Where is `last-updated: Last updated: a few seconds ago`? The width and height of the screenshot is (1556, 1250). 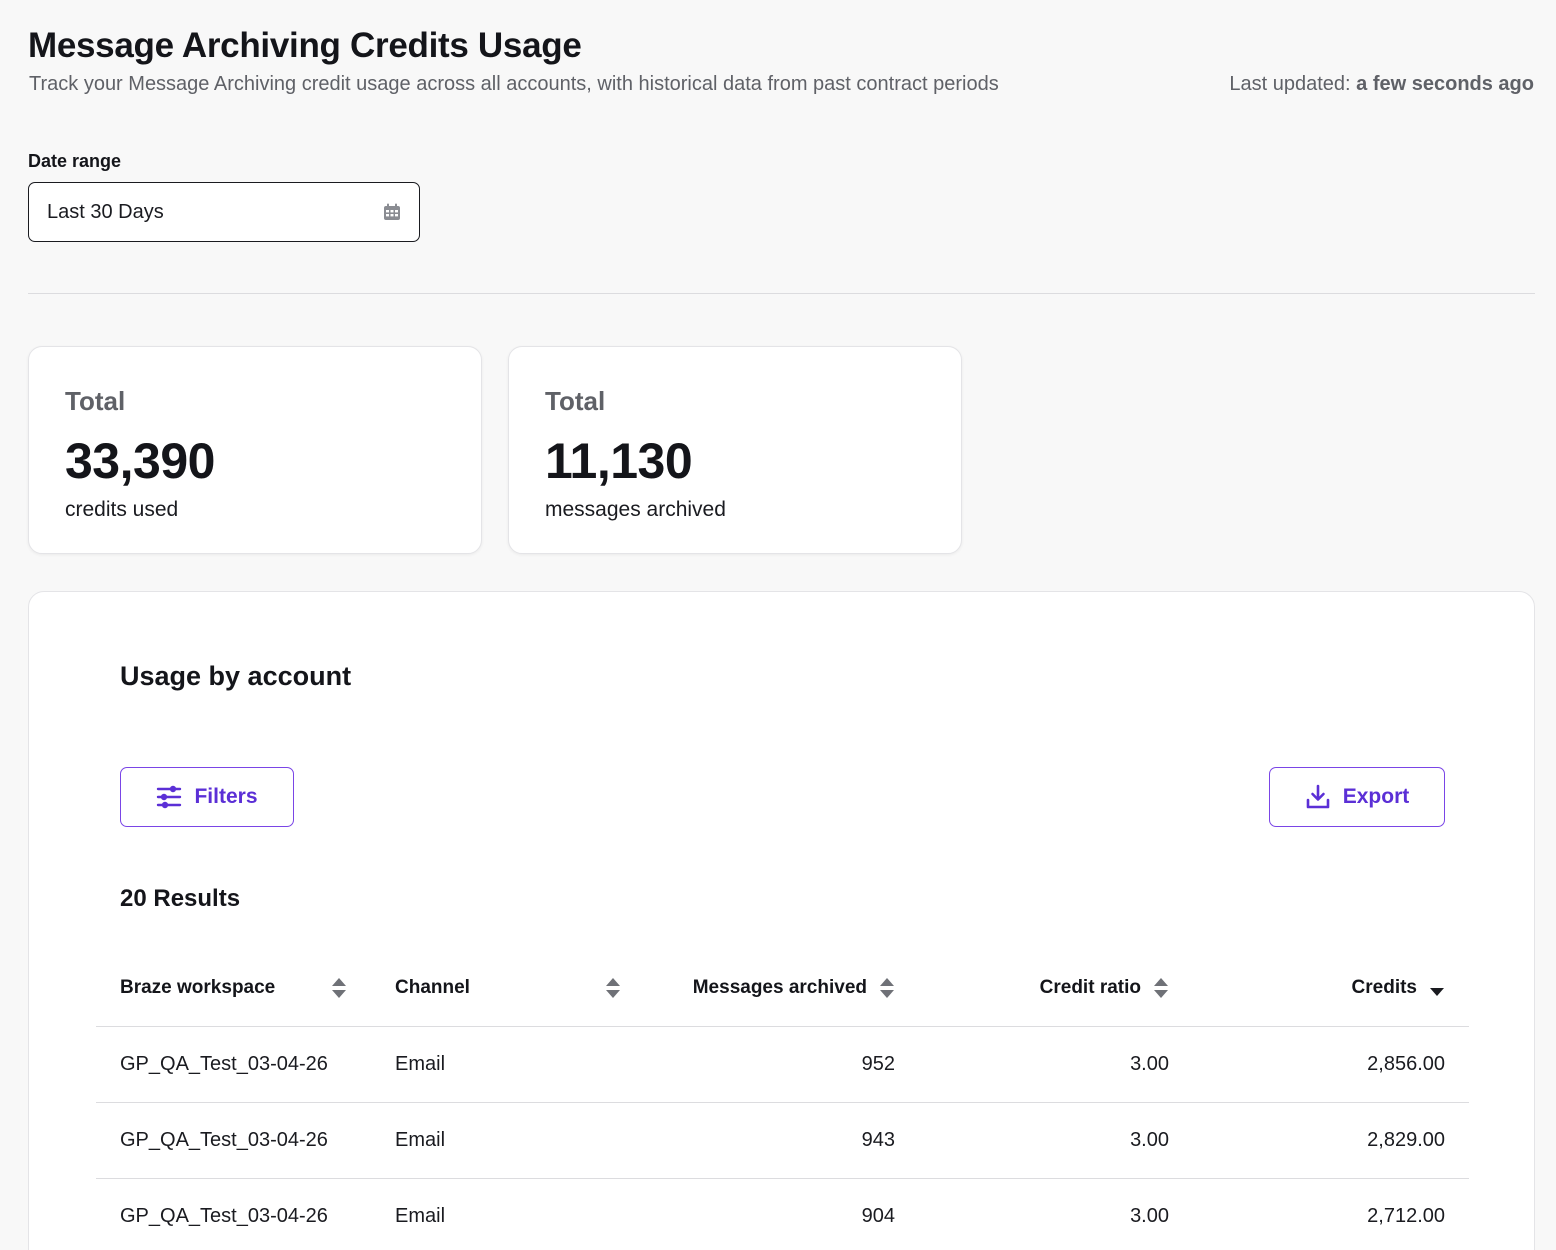 last-updated: Last updated: a few seconds ago is located at coordinates (1381, 84).